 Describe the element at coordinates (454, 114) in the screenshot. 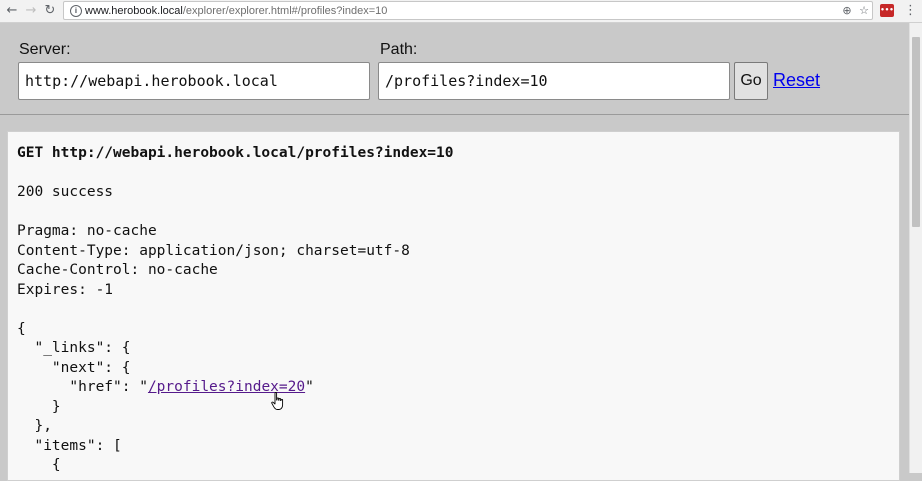

I see `header-divider` at that location.